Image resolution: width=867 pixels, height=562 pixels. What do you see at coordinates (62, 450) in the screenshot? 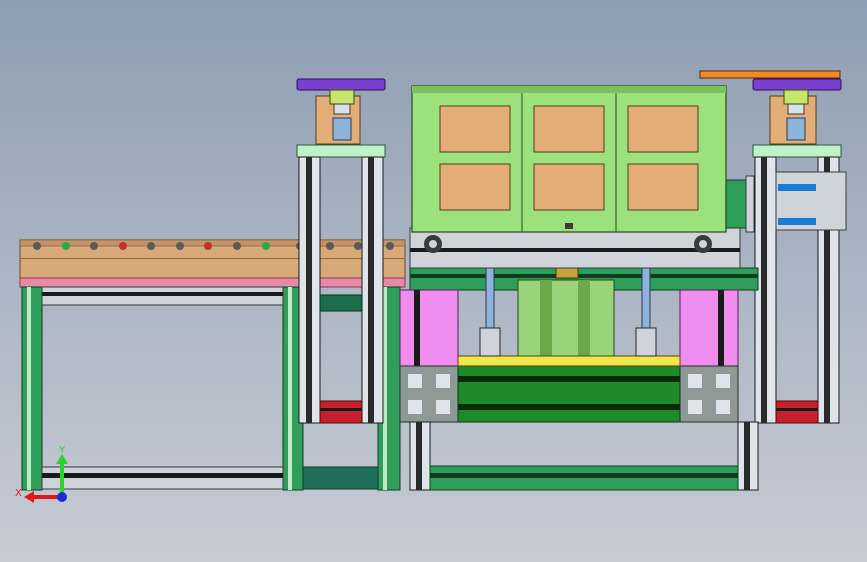
I see `y-axis-label: Y` at bounding box center [62, 450].